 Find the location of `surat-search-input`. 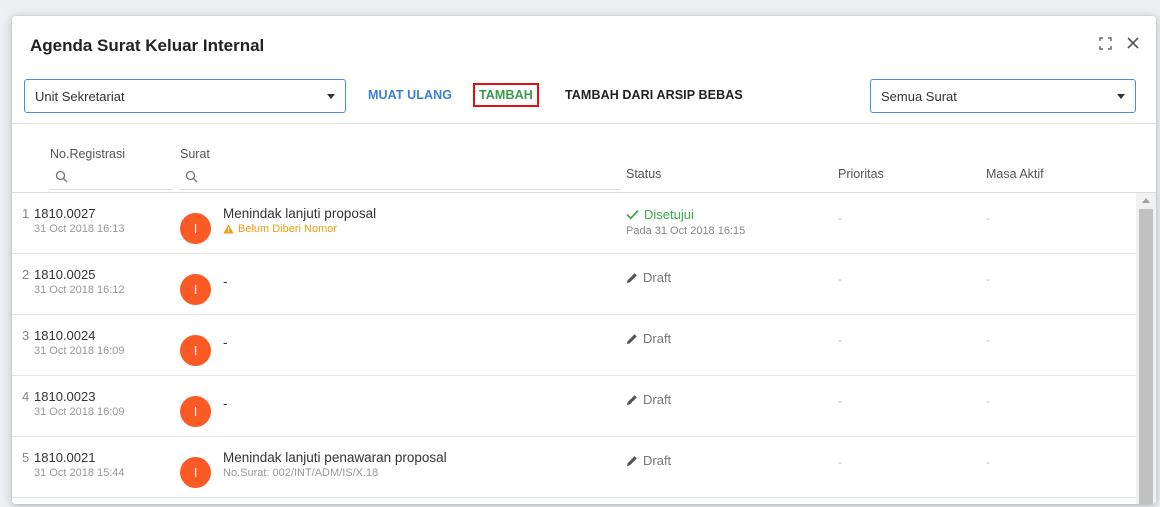

surat-search-input is located at coordinates (400, 178).